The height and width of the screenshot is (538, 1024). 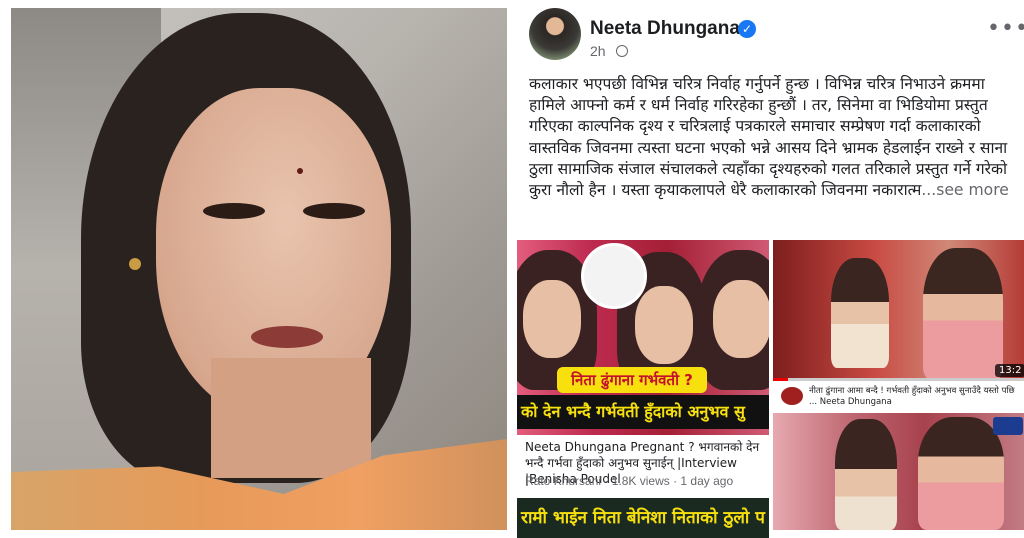 What do you see at coordinates (898, 310) in the screenshot?
I see `video-thumbnail-top-right: 13:2` at bounding box center [898, 310].